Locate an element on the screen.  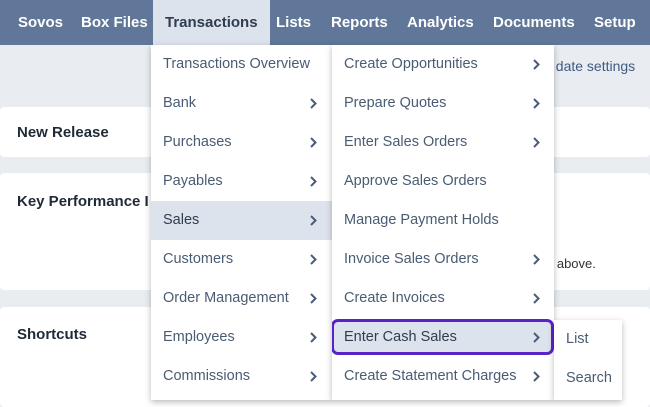
menu-item-label: Enter Sales Orders is located at coordinates (406, 142).